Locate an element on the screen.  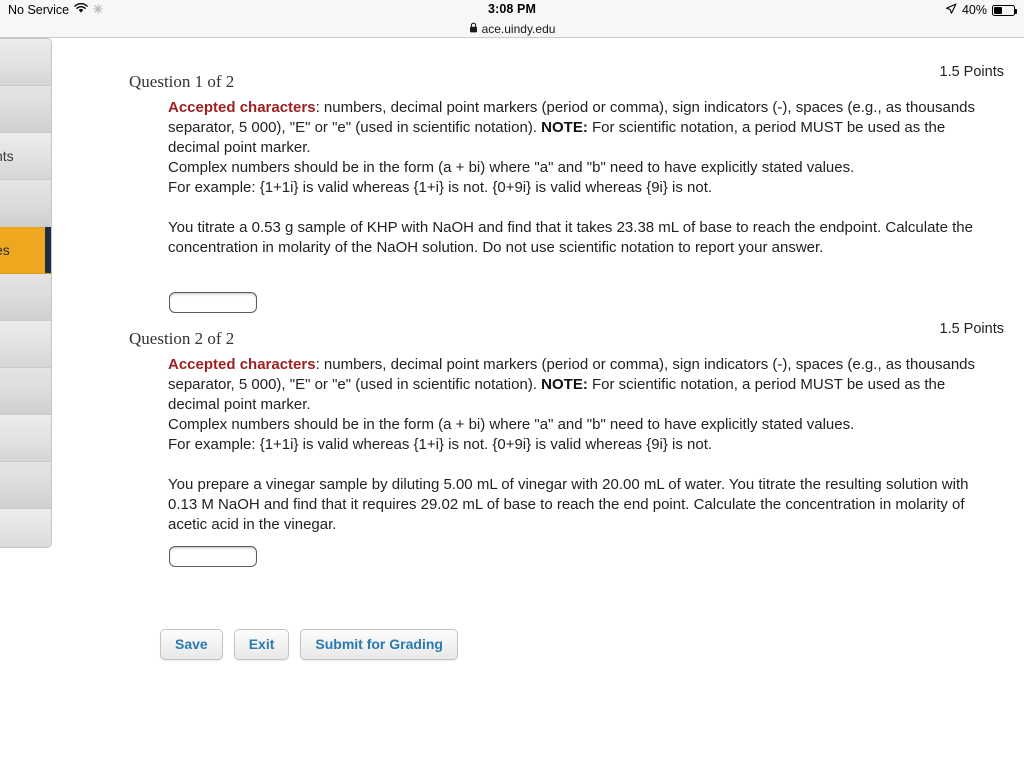
ios-status-bar: No Service 3:08 PM 40% is located at coordinates (512, 10).